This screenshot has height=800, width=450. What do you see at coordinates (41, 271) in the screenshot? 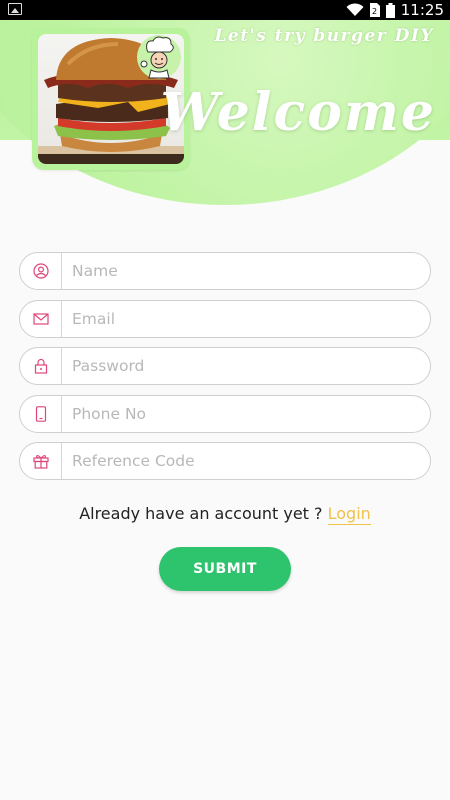
I see `user-icon` at bounding box center [41, 271].